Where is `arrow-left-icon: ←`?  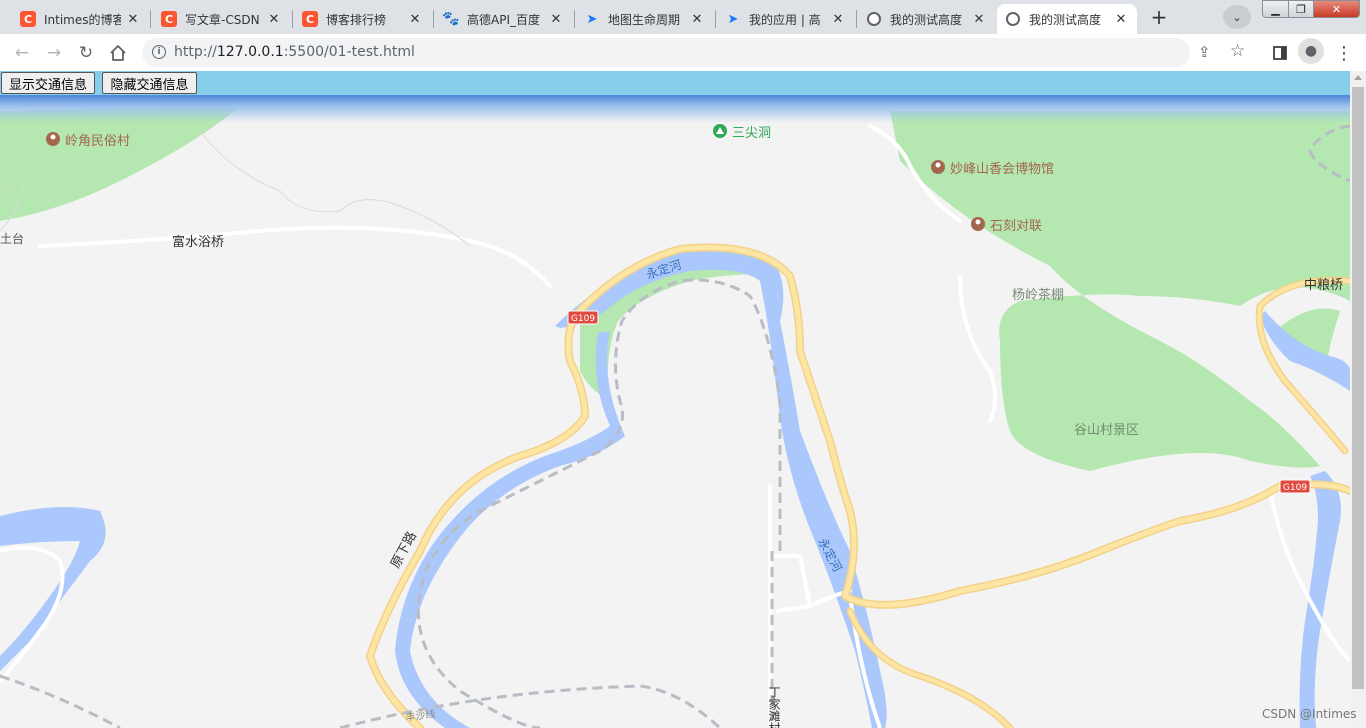
arrow-left-icon: ← is located at coordinates (22, 53).